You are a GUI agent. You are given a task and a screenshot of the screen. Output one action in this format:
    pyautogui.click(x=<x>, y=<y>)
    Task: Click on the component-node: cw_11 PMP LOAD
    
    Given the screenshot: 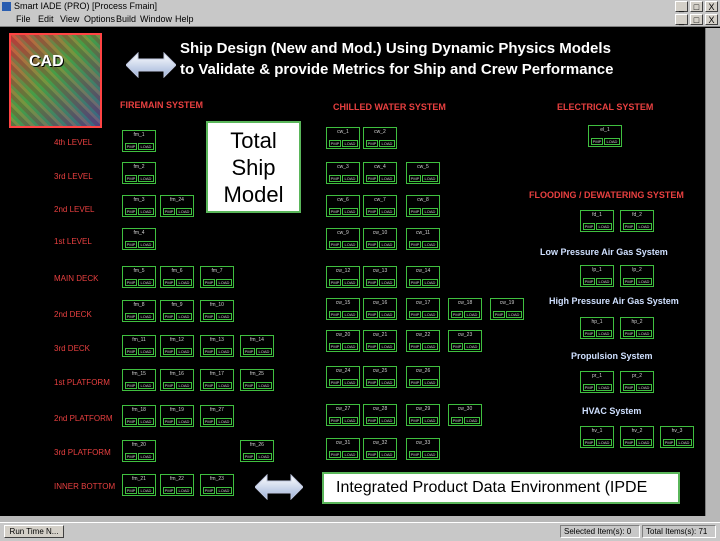 What is the action you would take?
    pyautogui.click(x=423, y=239)
    